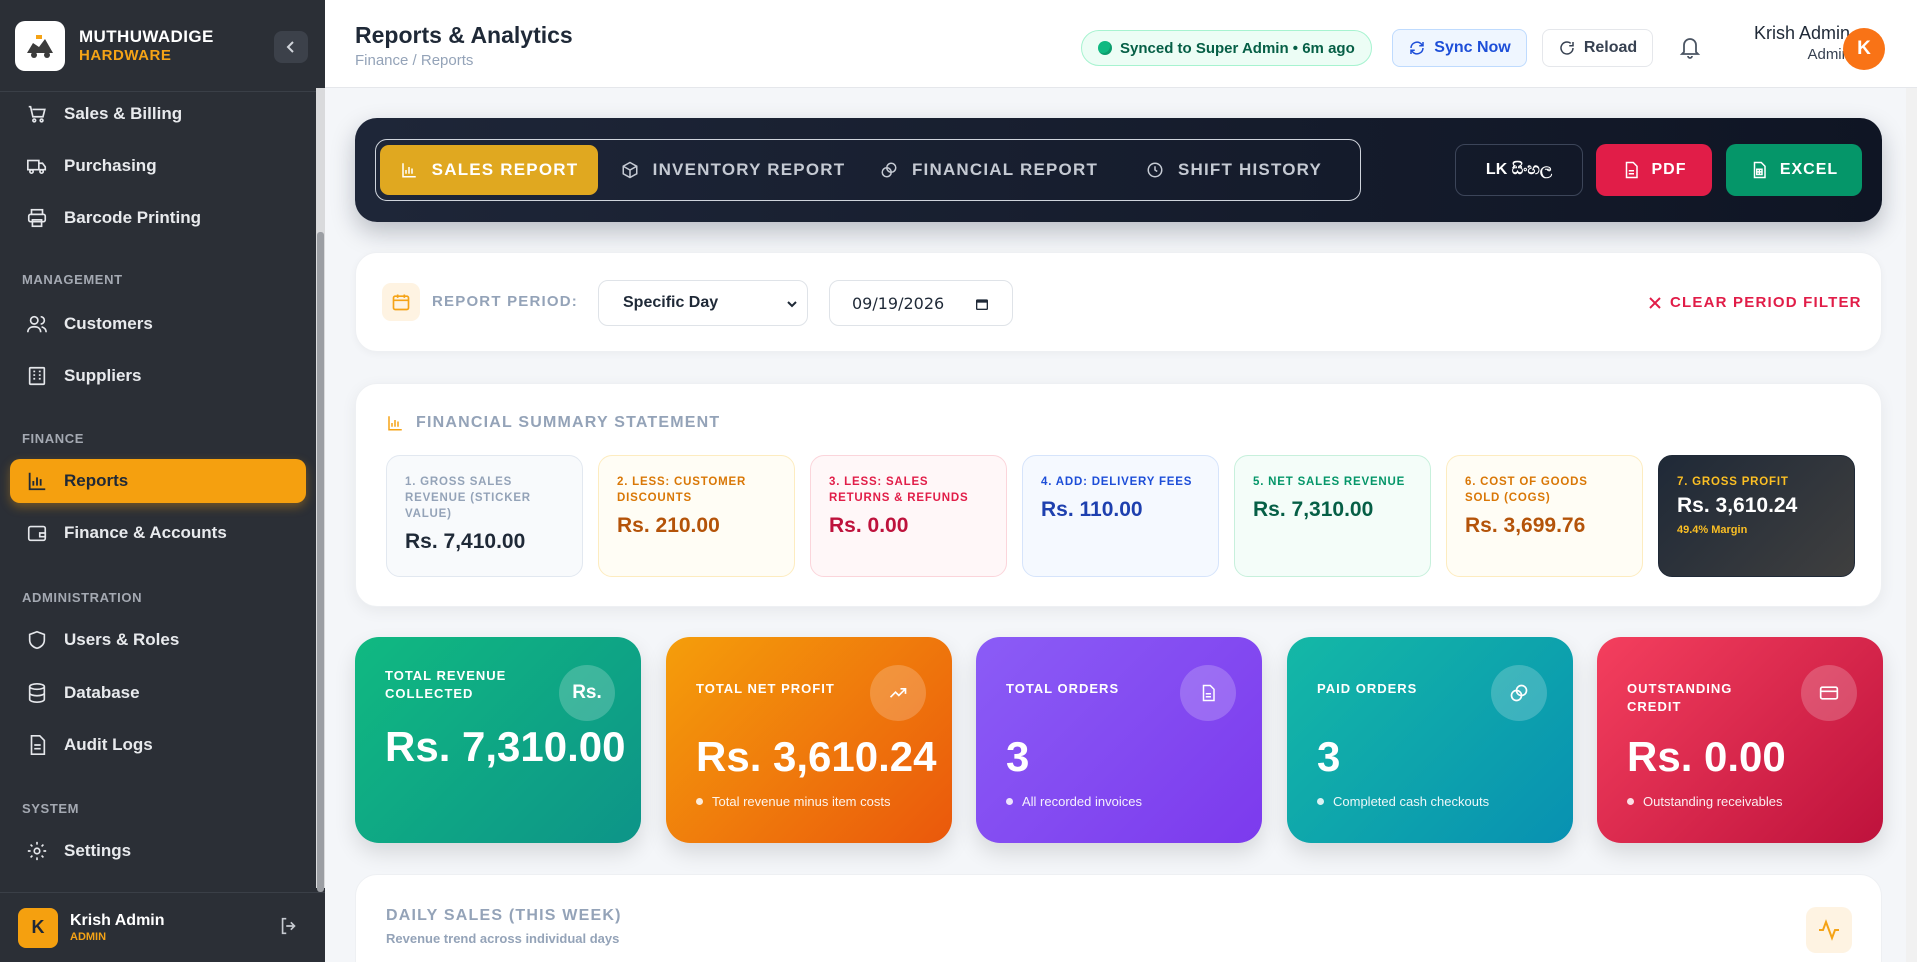 The image size is (1917, 962). What do you see at coordinates (898, 303) in the screenshot?
I see `period-date-value: 09/19/2026` at bounding box center [898, 303].